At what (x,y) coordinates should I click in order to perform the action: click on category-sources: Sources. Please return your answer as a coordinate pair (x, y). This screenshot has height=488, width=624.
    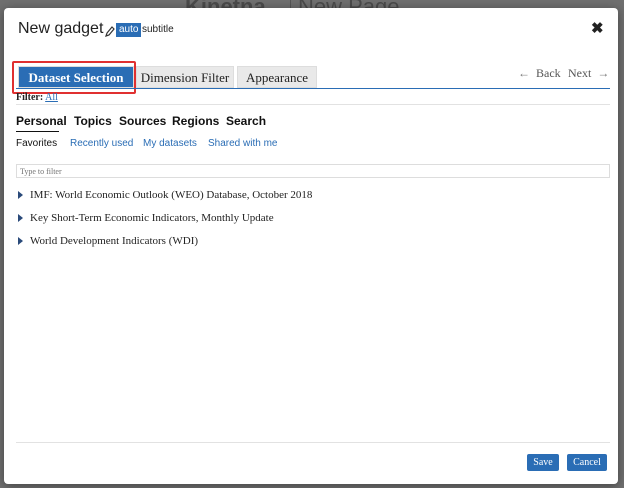
    Looking at the image, I should click on (142, 121).